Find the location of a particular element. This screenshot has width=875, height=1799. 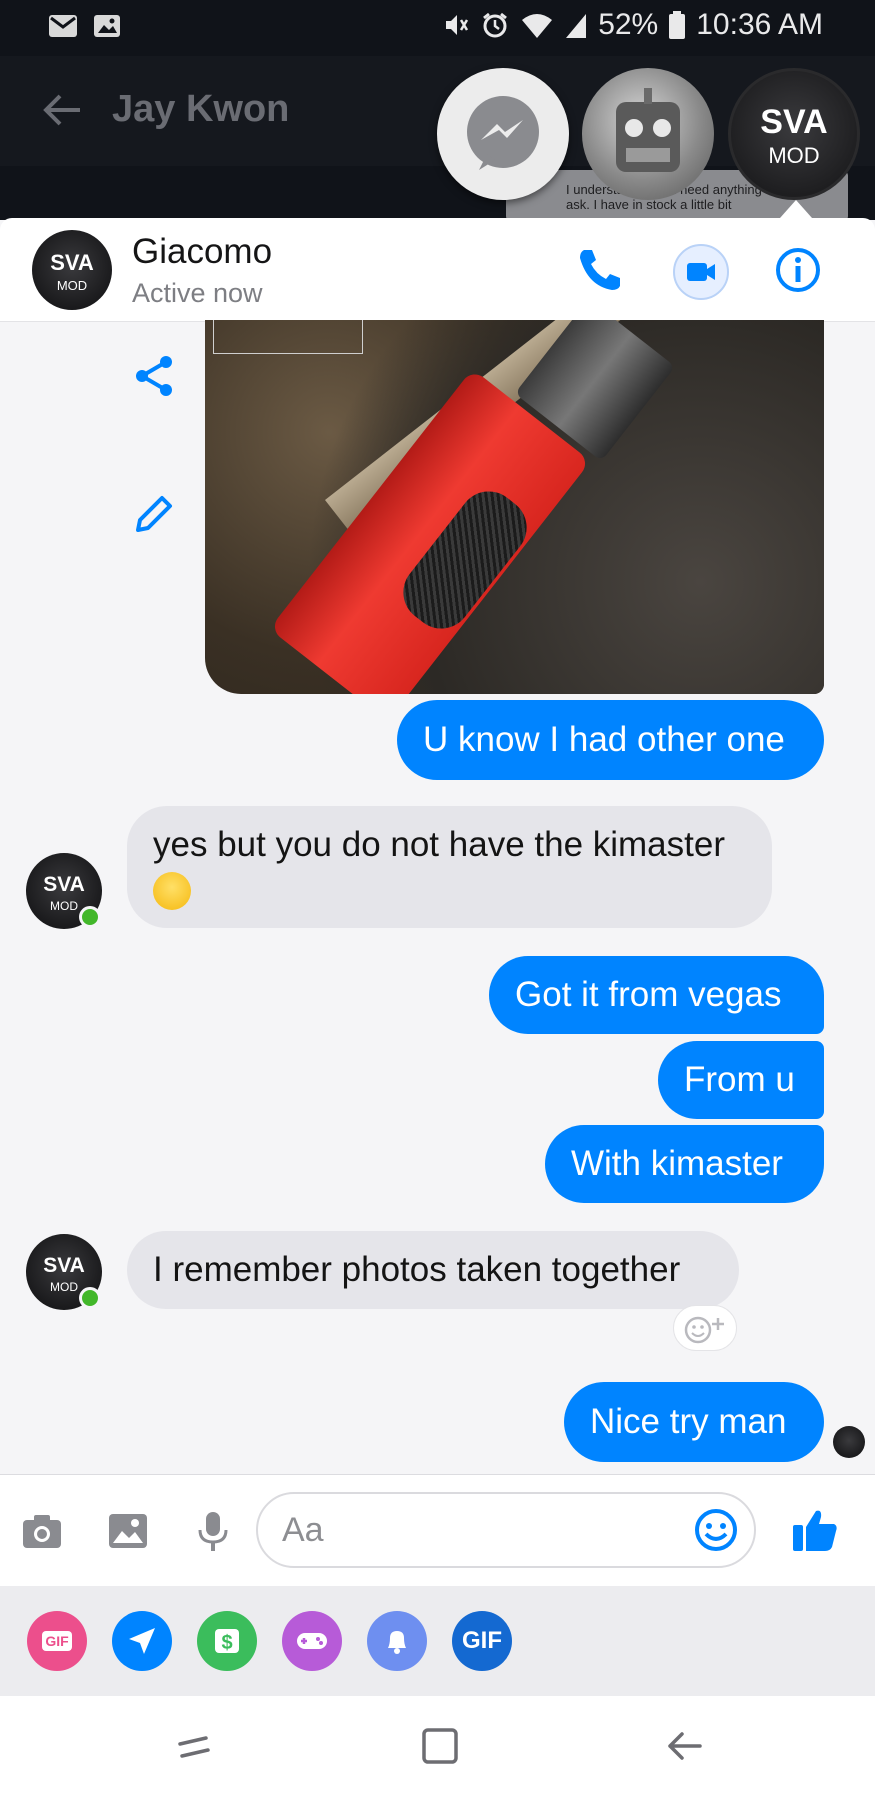

reminder-button is located at coordinates (397, 1641).